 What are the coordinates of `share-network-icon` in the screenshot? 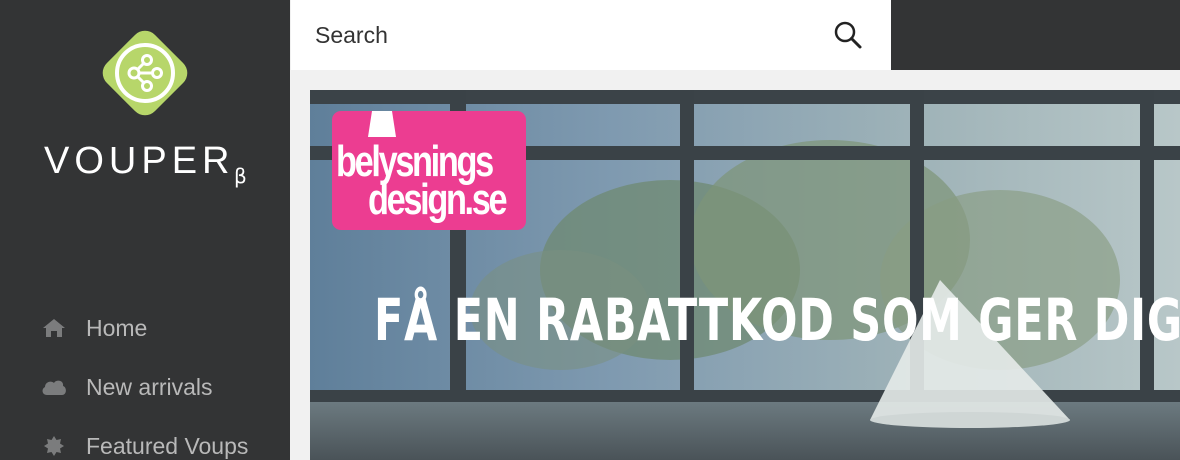 It's located at (145, 73).